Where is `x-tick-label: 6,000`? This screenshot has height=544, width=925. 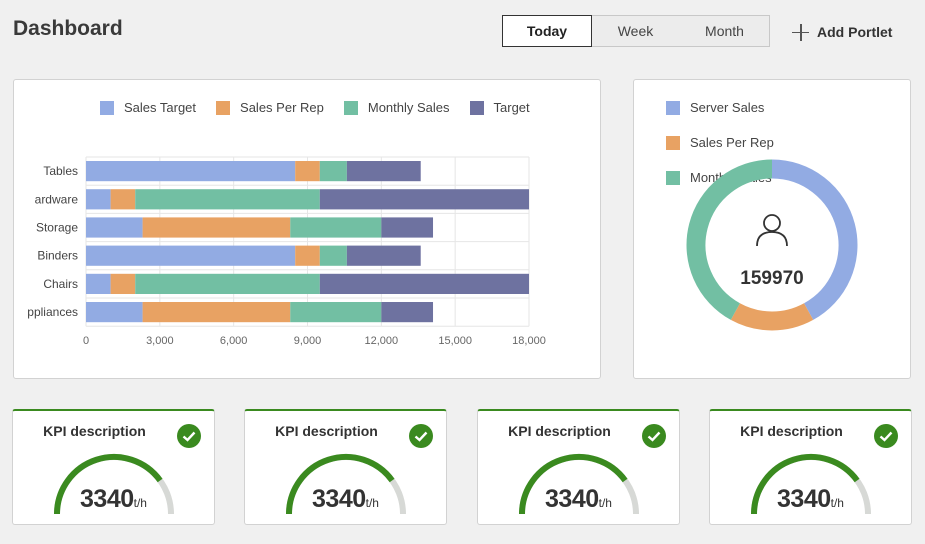
x-tick-label: 6,000 is located at coordinates (234, 341).